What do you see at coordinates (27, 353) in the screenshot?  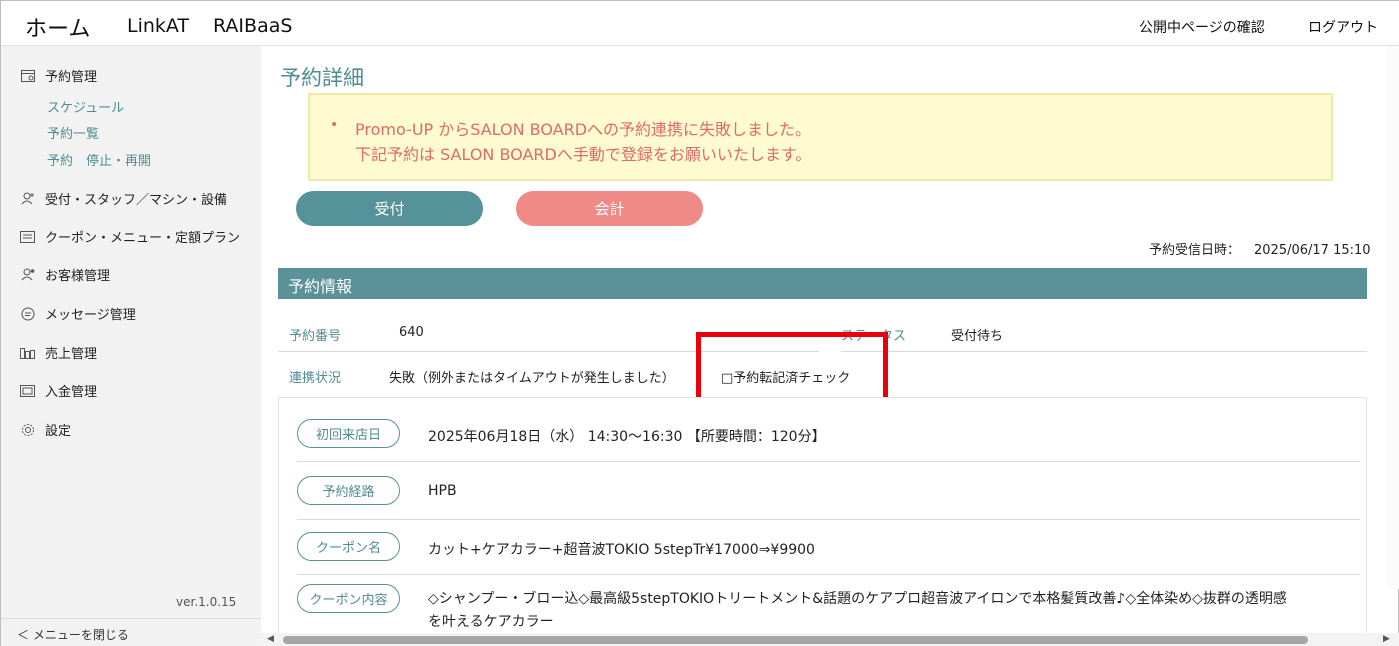 I see `bar-chart-icon` at bounding box center [27, 353].